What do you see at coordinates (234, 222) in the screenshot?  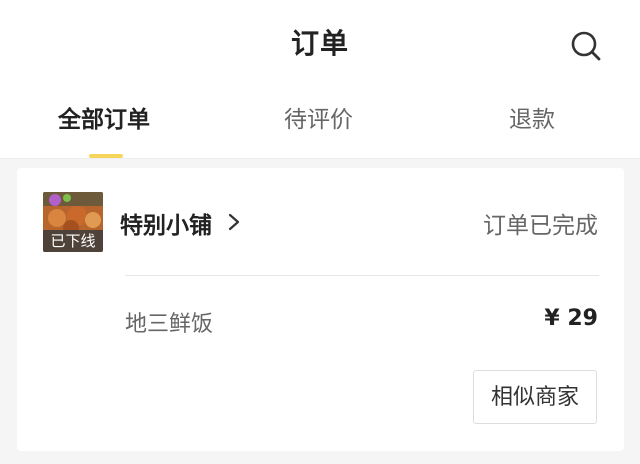 I see `chevron-right-icon` at bounding box center [234, 222].